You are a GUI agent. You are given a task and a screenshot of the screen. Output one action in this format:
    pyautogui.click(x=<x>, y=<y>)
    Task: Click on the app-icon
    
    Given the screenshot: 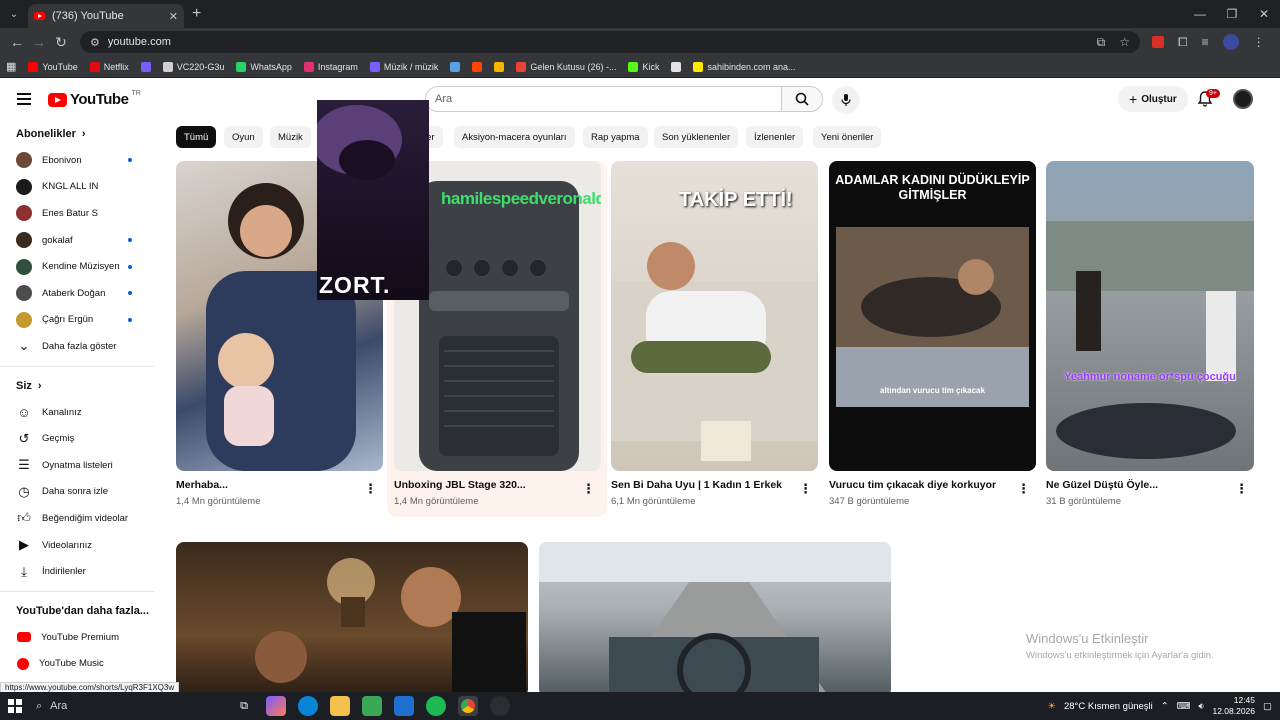 What is the action you would take?
    pyautogui.click(x=500, y=706)
    